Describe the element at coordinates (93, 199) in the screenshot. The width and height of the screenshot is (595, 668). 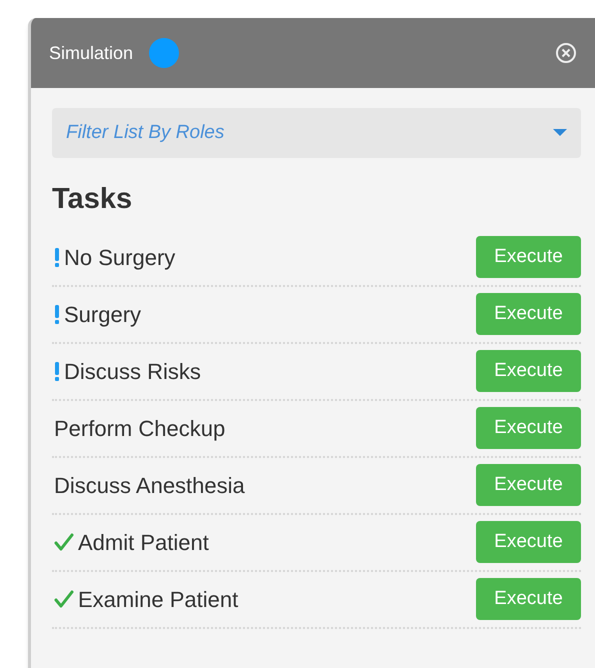
I see `section-title: Tasks` at that location.